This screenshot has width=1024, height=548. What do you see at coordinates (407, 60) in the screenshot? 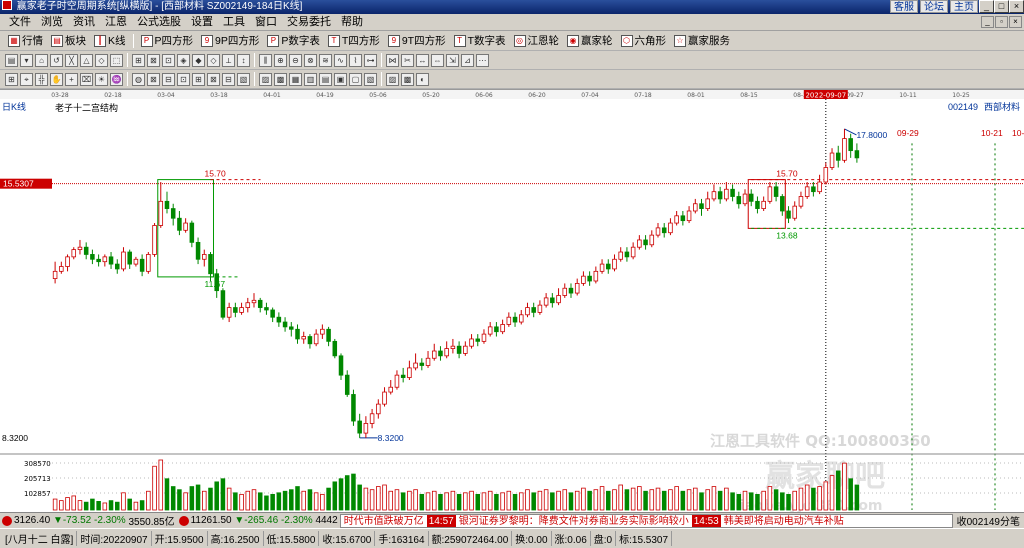
I see `drawing-tool-icon: ✂` at bounding box center [407, 60].